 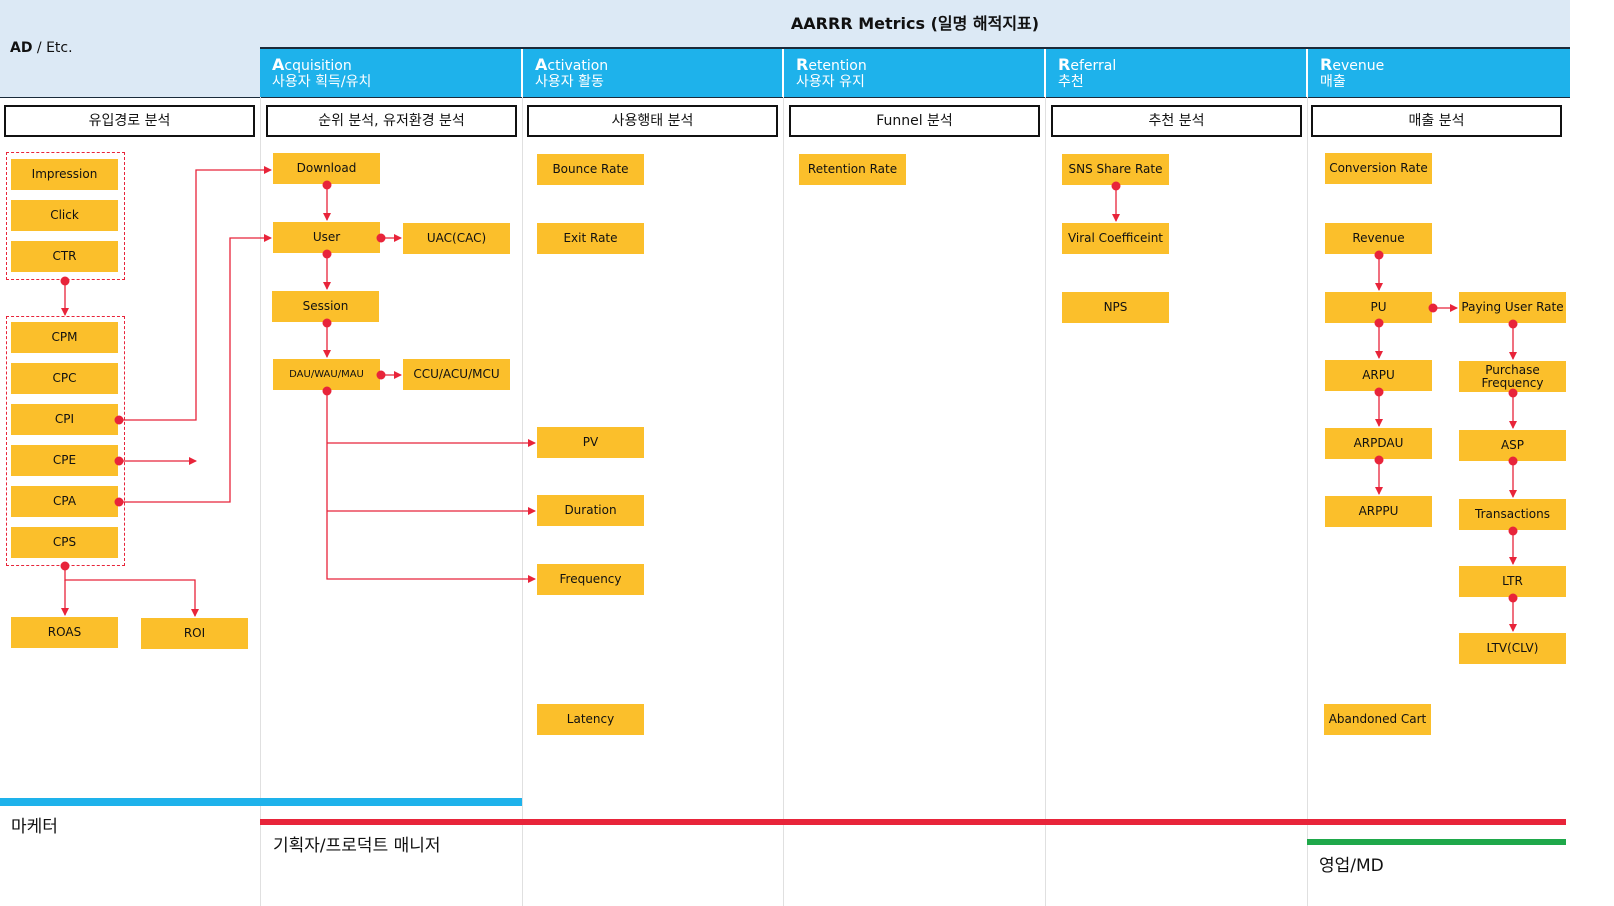 What do you see at coordinates (1351, 866) in the screenshot?
I see `role-sales: 영업/MD` at bounding box center [1351, 866].